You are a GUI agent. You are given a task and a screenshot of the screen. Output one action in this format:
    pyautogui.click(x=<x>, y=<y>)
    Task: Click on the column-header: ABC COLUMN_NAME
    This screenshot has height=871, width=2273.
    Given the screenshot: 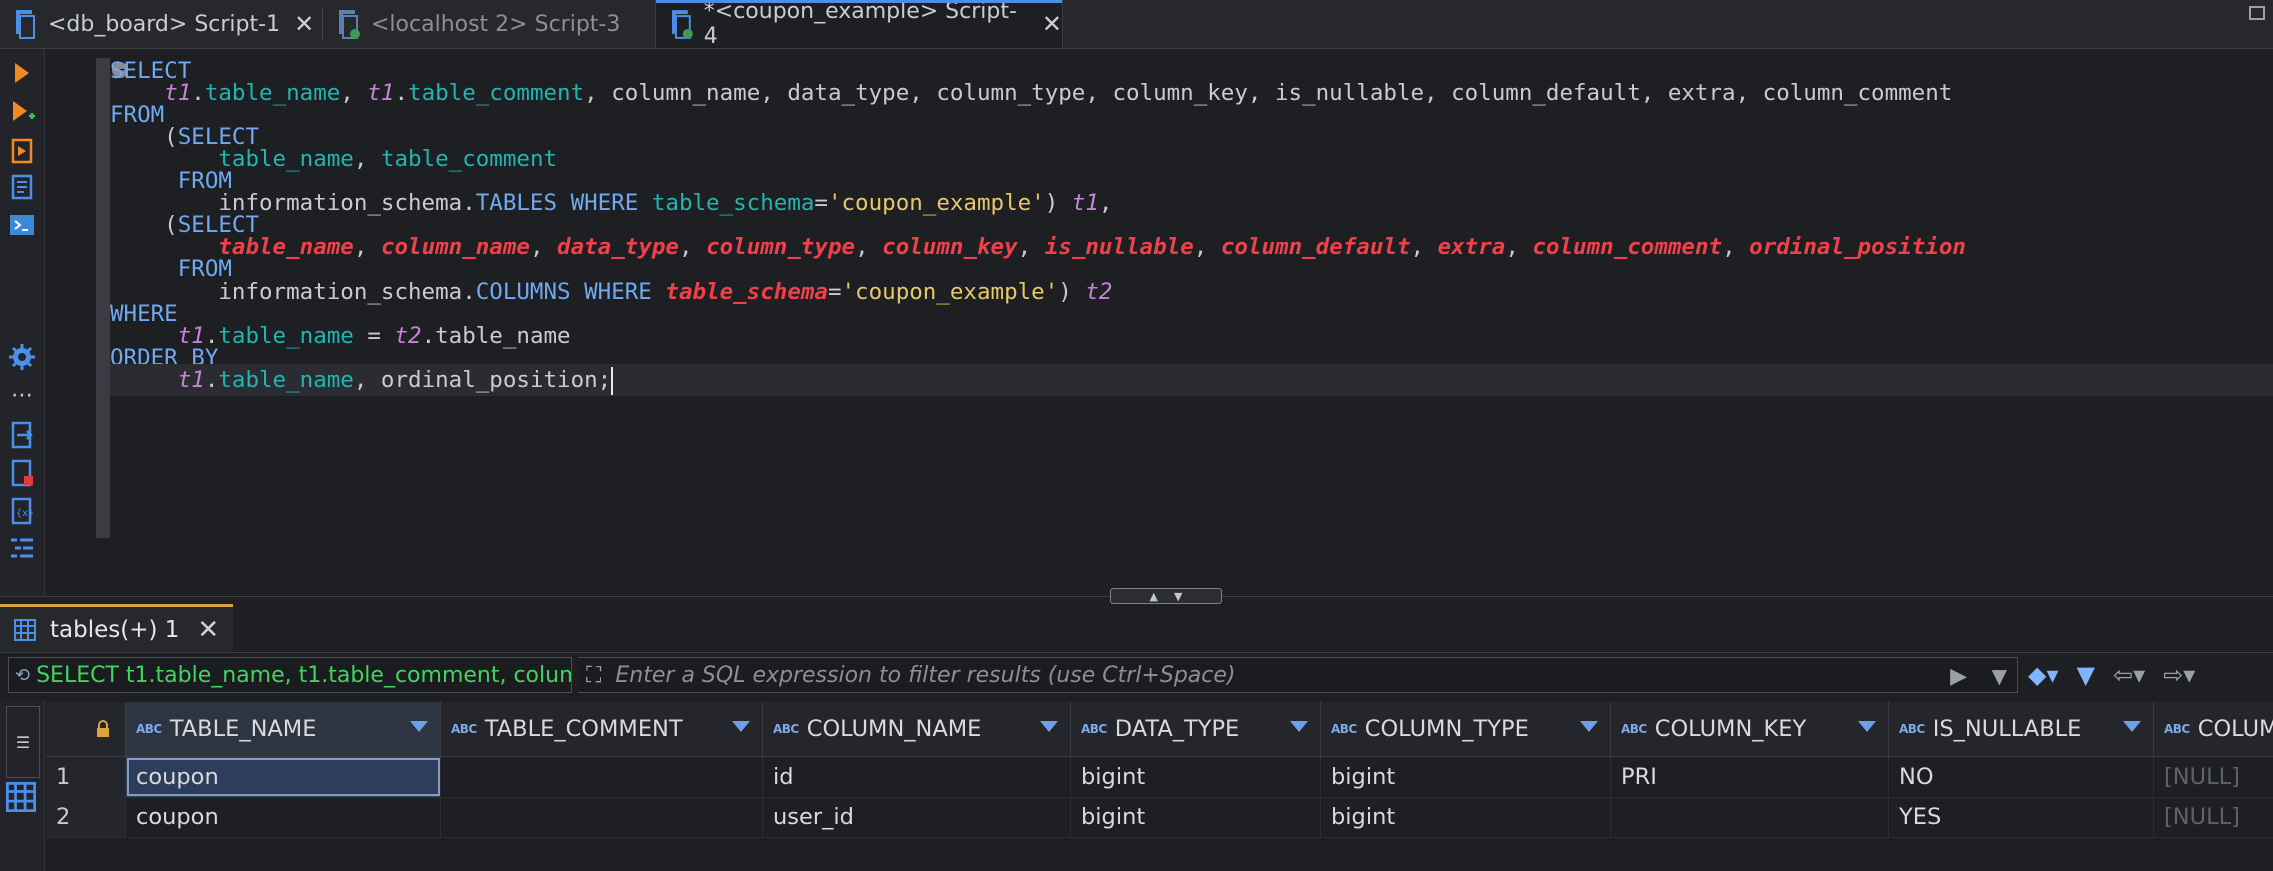 What is the action you would take?
    pyautogui.click(x=917, y=729)
    